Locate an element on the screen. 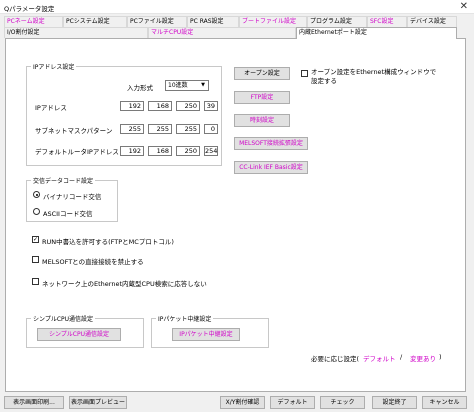  tab-sfc: SFC設定 is located at coordinates (387, 21).